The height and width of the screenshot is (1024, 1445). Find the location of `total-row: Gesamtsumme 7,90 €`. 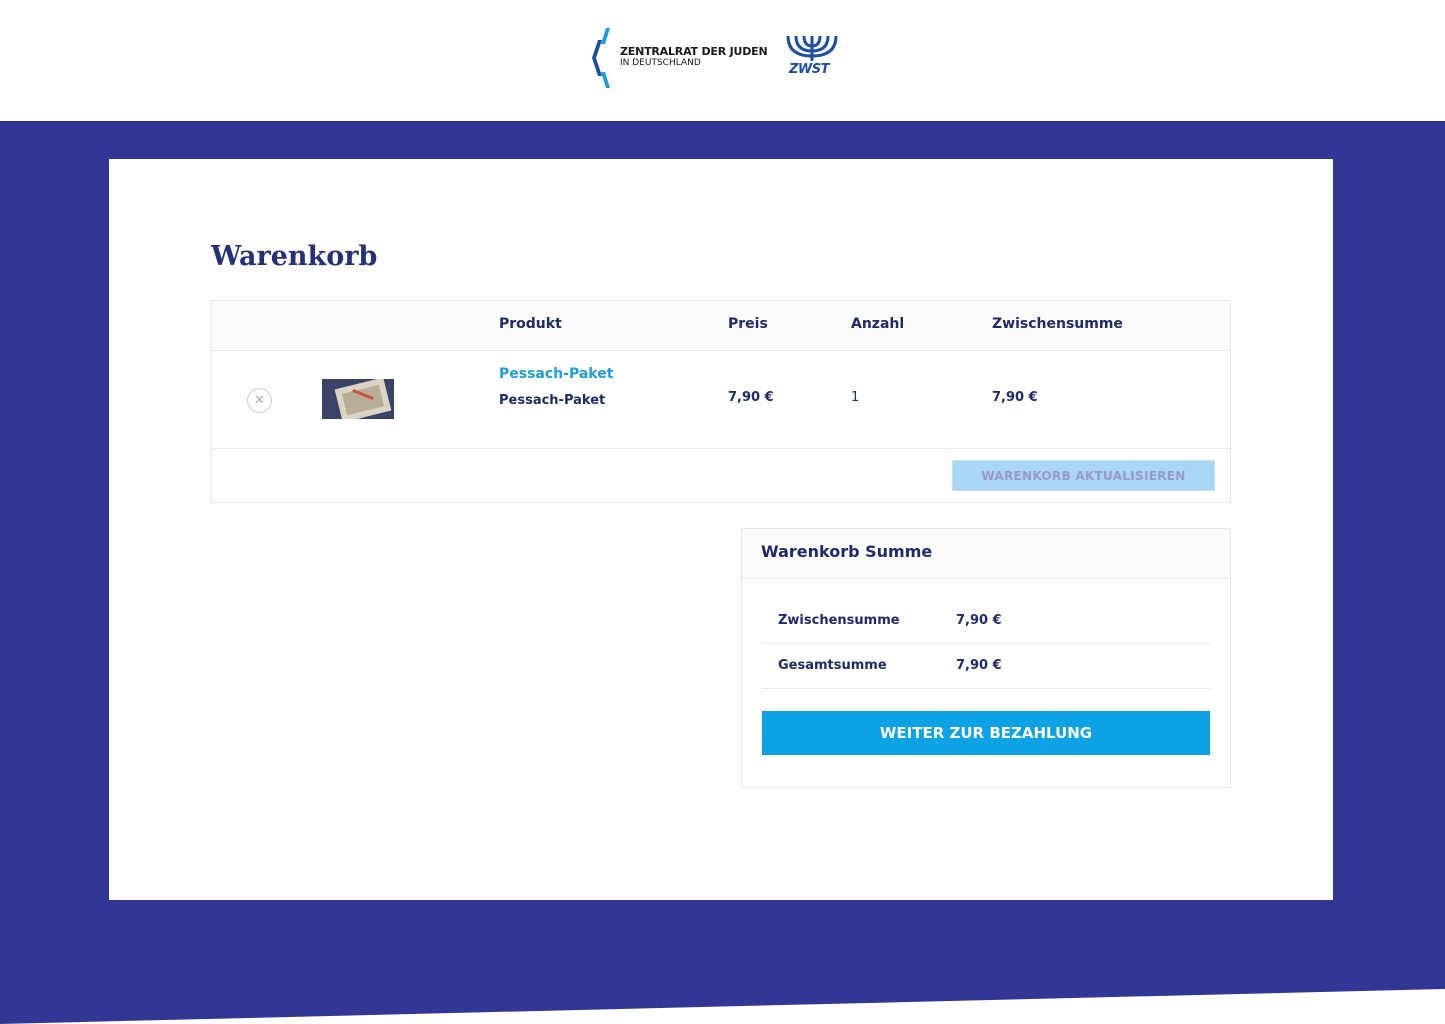

total-row: Gesamtsumme 7,90 € is located at coordinates (986, 666).